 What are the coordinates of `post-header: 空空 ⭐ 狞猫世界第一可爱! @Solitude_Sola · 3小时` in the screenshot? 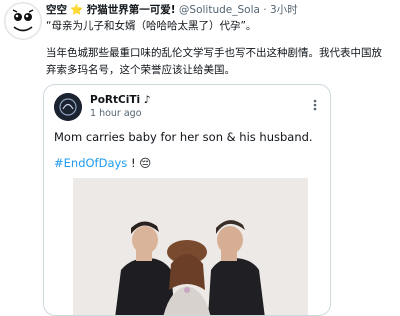 It's located at (172, 10).